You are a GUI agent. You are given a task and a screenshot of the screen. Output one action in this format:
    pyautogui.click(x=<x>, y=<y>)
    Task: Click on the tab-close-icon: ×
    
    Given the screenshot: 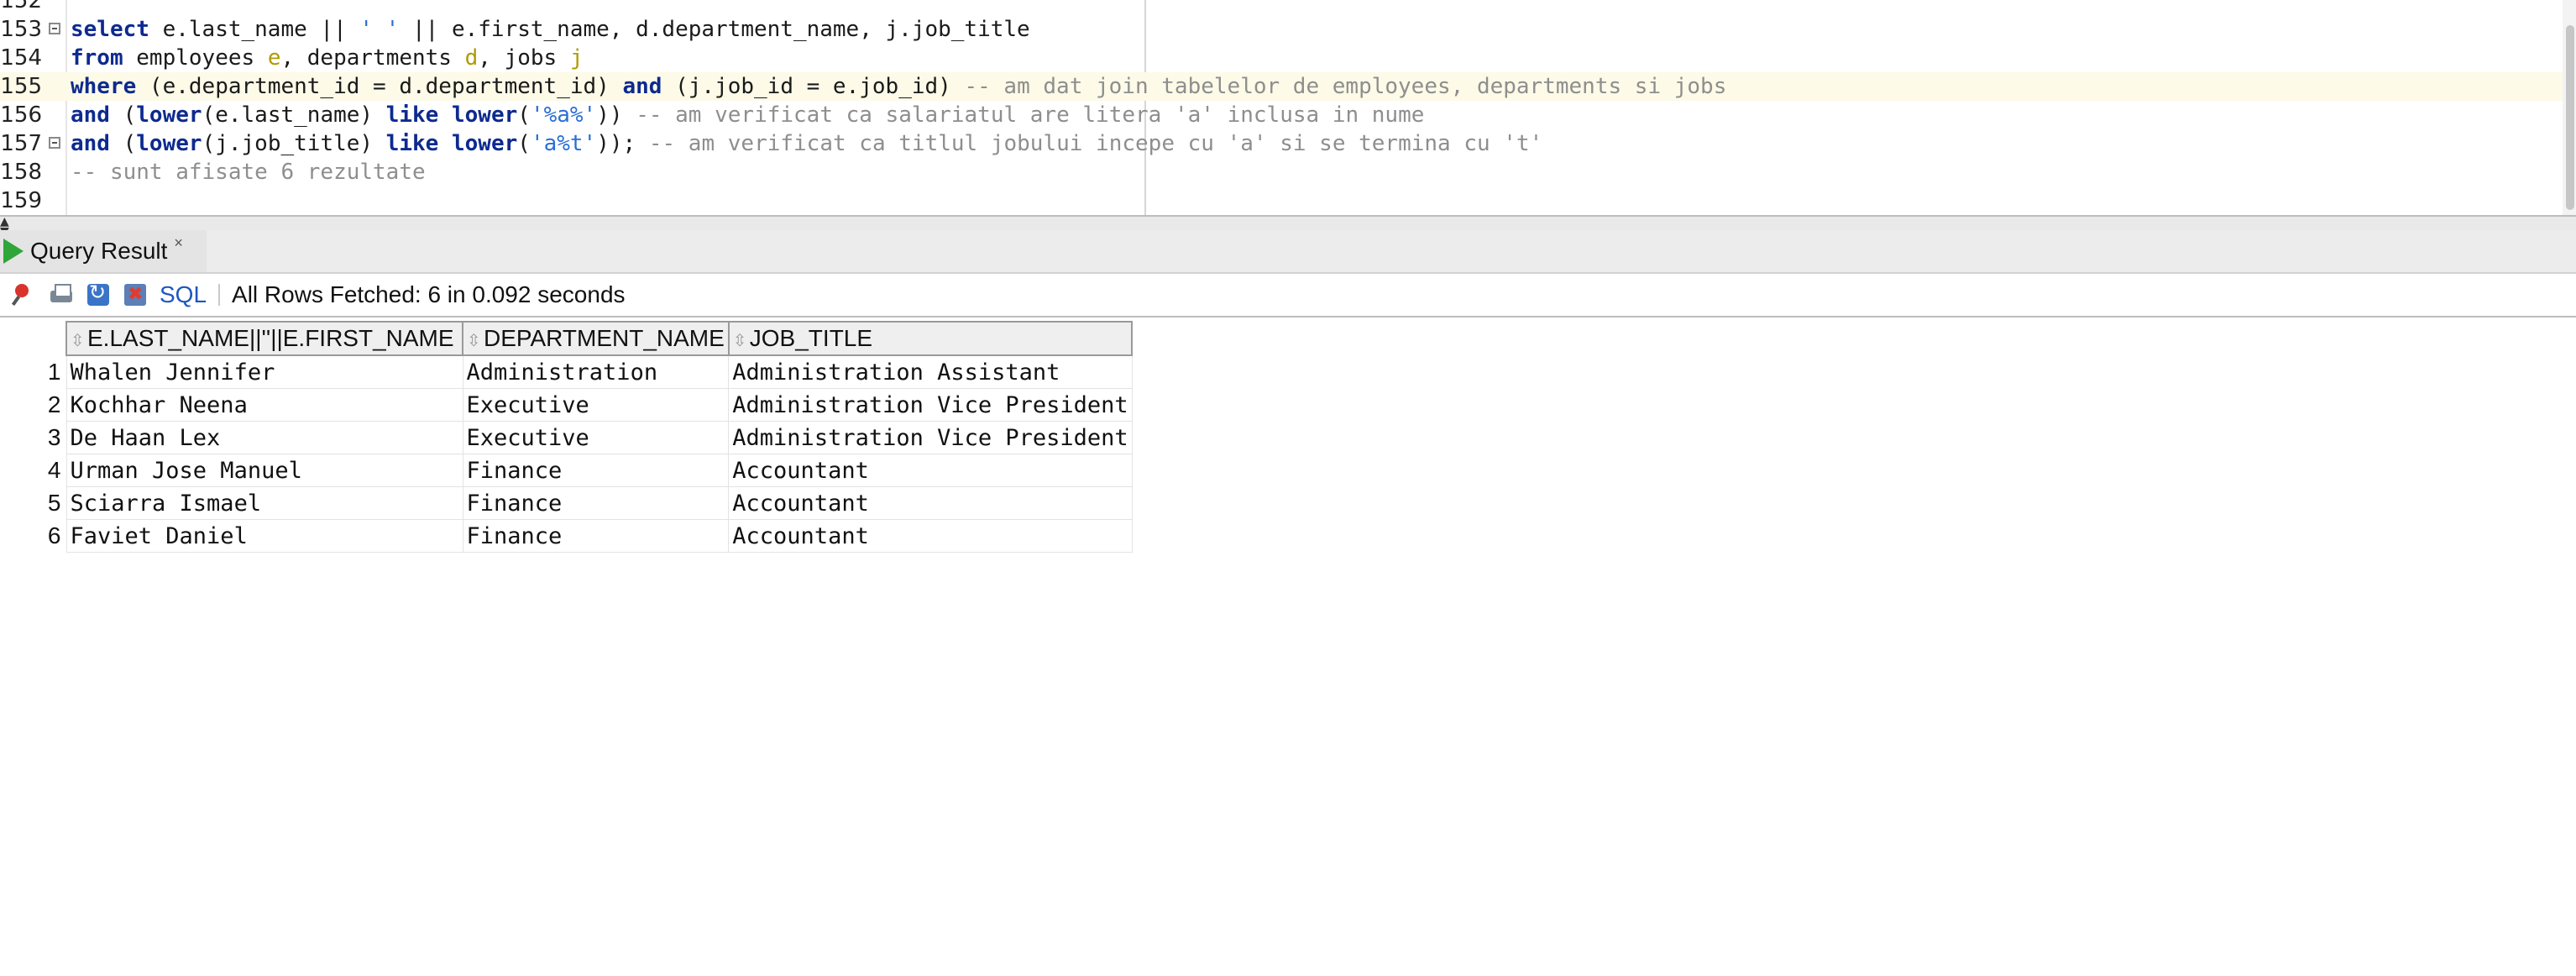 What is the action you would take?
    pyautogui.click(x=179, y=243)
    